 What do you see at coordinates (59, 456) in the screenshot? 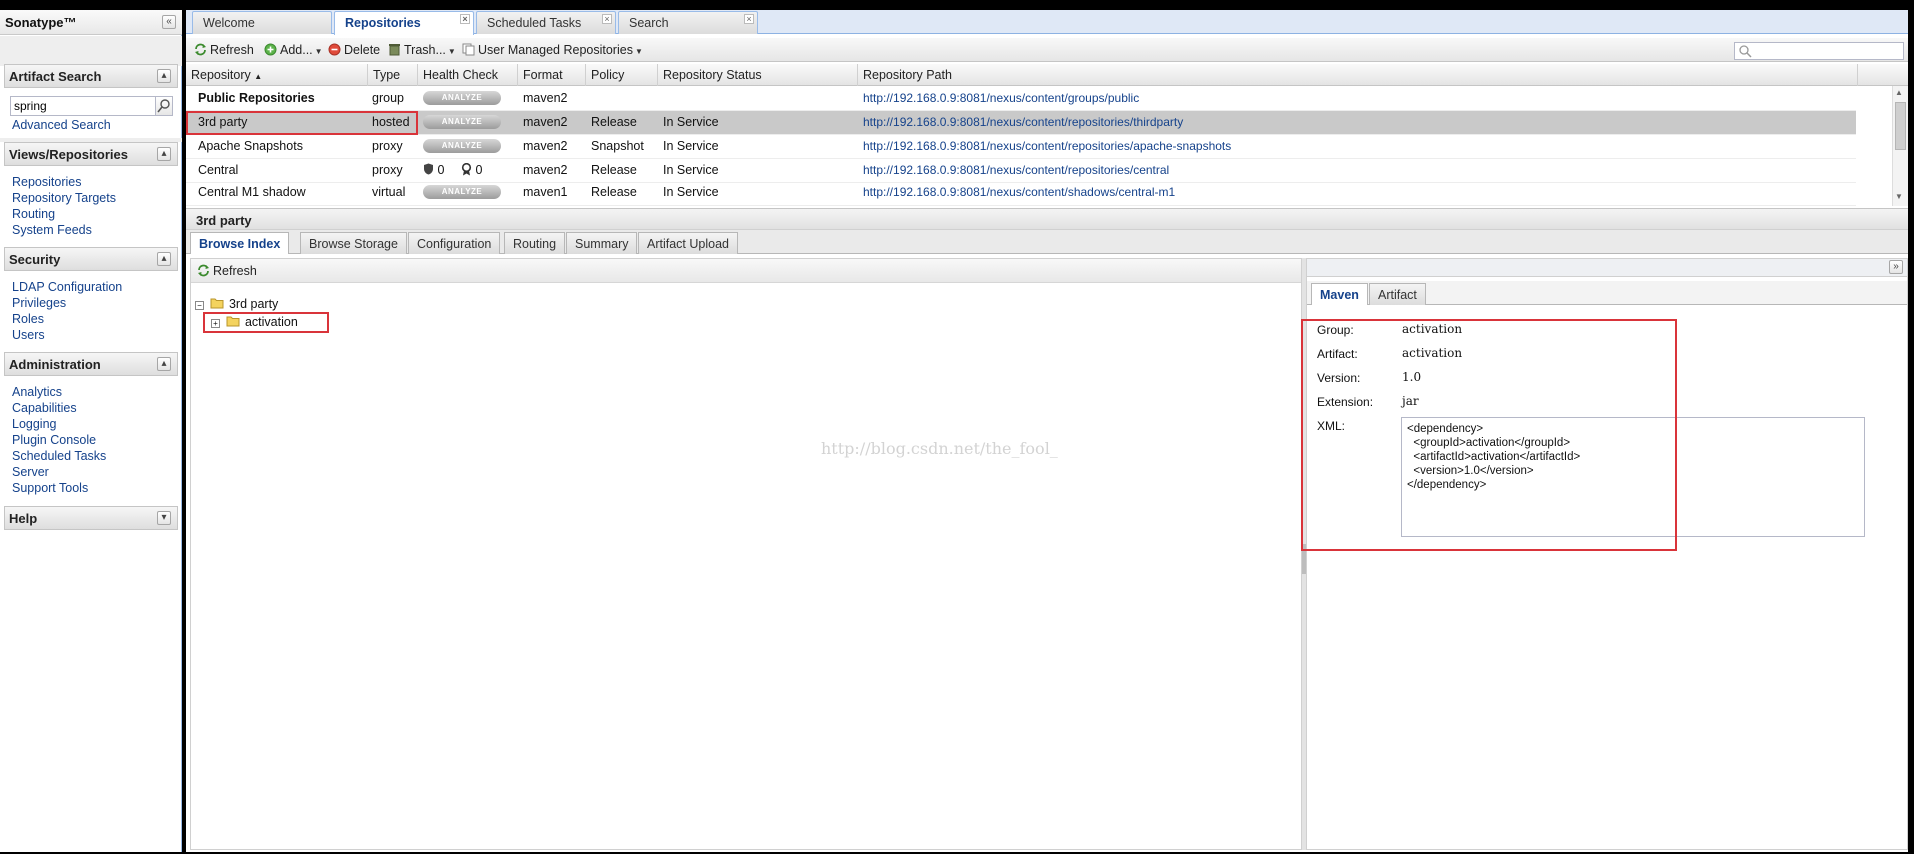
I see `nav-scheduled-tasks: Scheduled Tasks` at bounding box center [59, 456].